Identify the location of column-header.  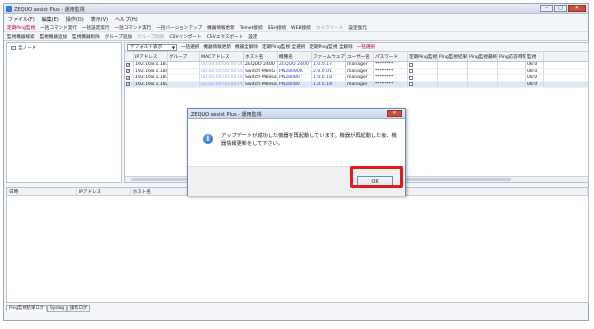
(129, 56).